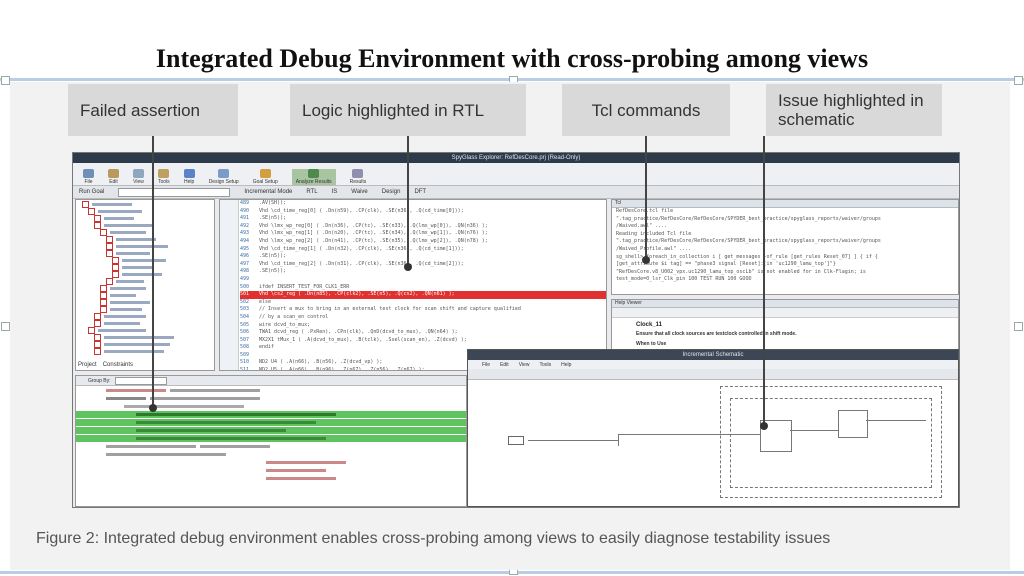 The image size is (1024, 576). What do you see at coordinates (153, 272) in the screenshot?
I see `pointer-failed-assertion` at bounding box center [153, 272].